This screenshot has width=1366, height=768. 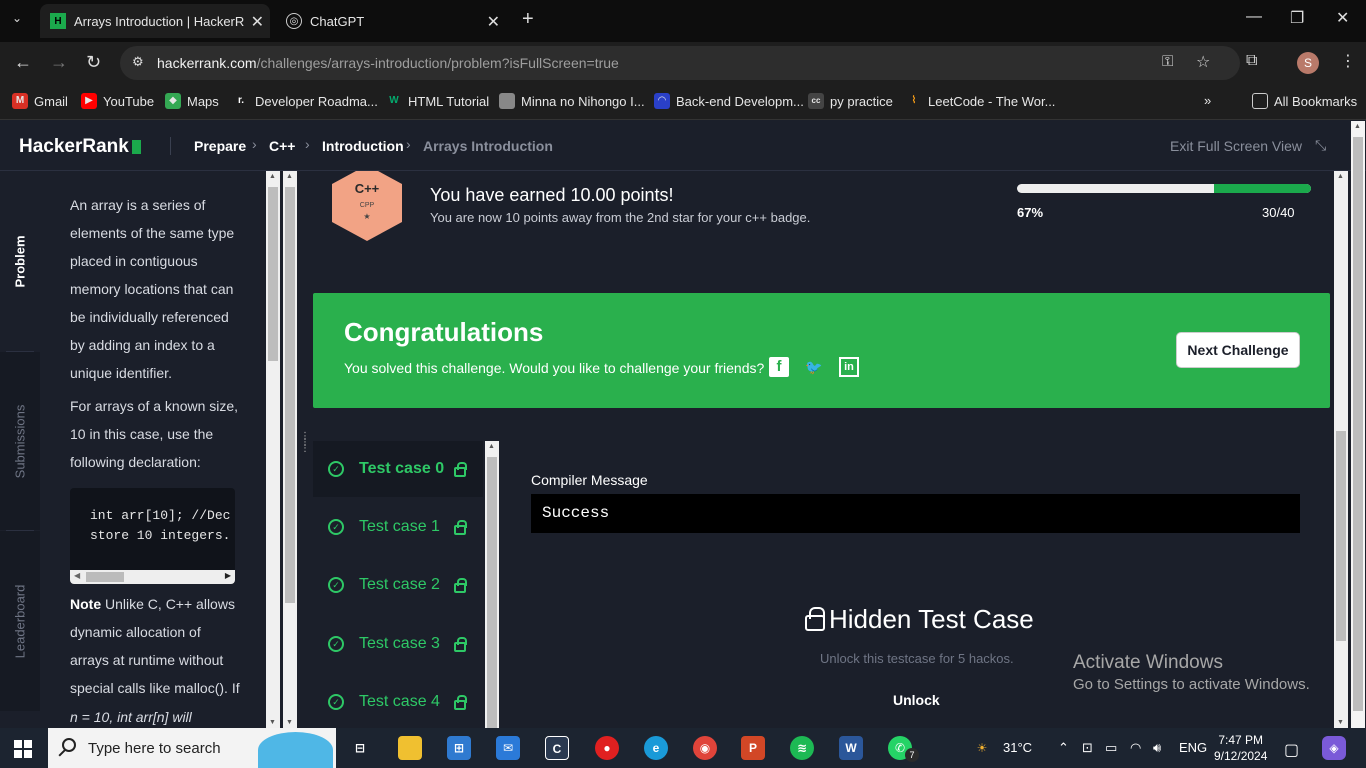 I want to click on code-scrollbar: ◀ ▶, so click(x=152, y=577).